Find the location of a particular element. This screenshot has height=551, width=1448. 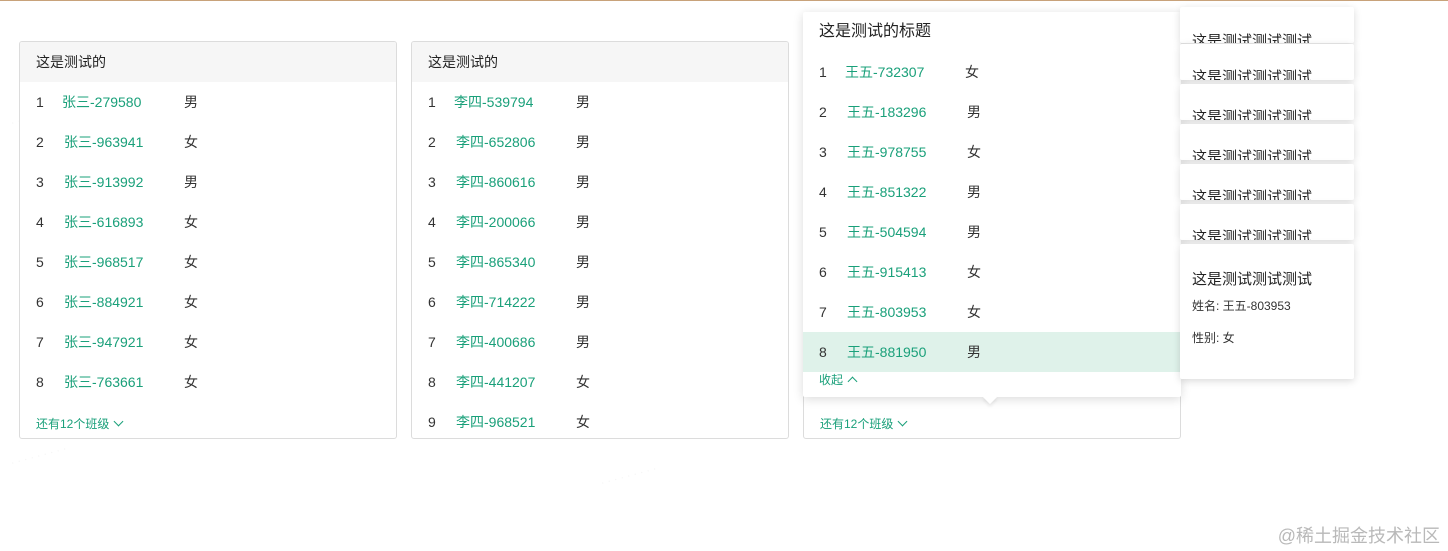

student-name-link: 王五-881950 is located at coordinates (886, 352).